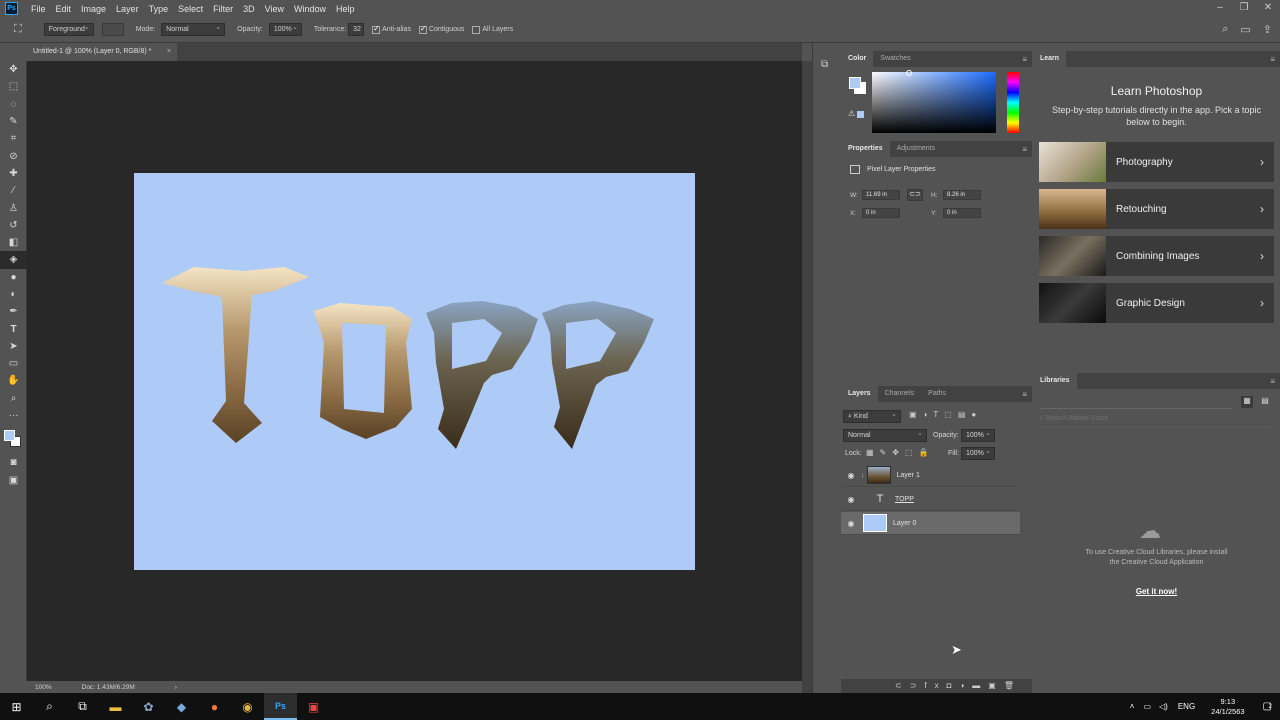 This screenshot has height=720, width=1280. I want to click on file-explorer-icon: ▬, so click(115, 706).